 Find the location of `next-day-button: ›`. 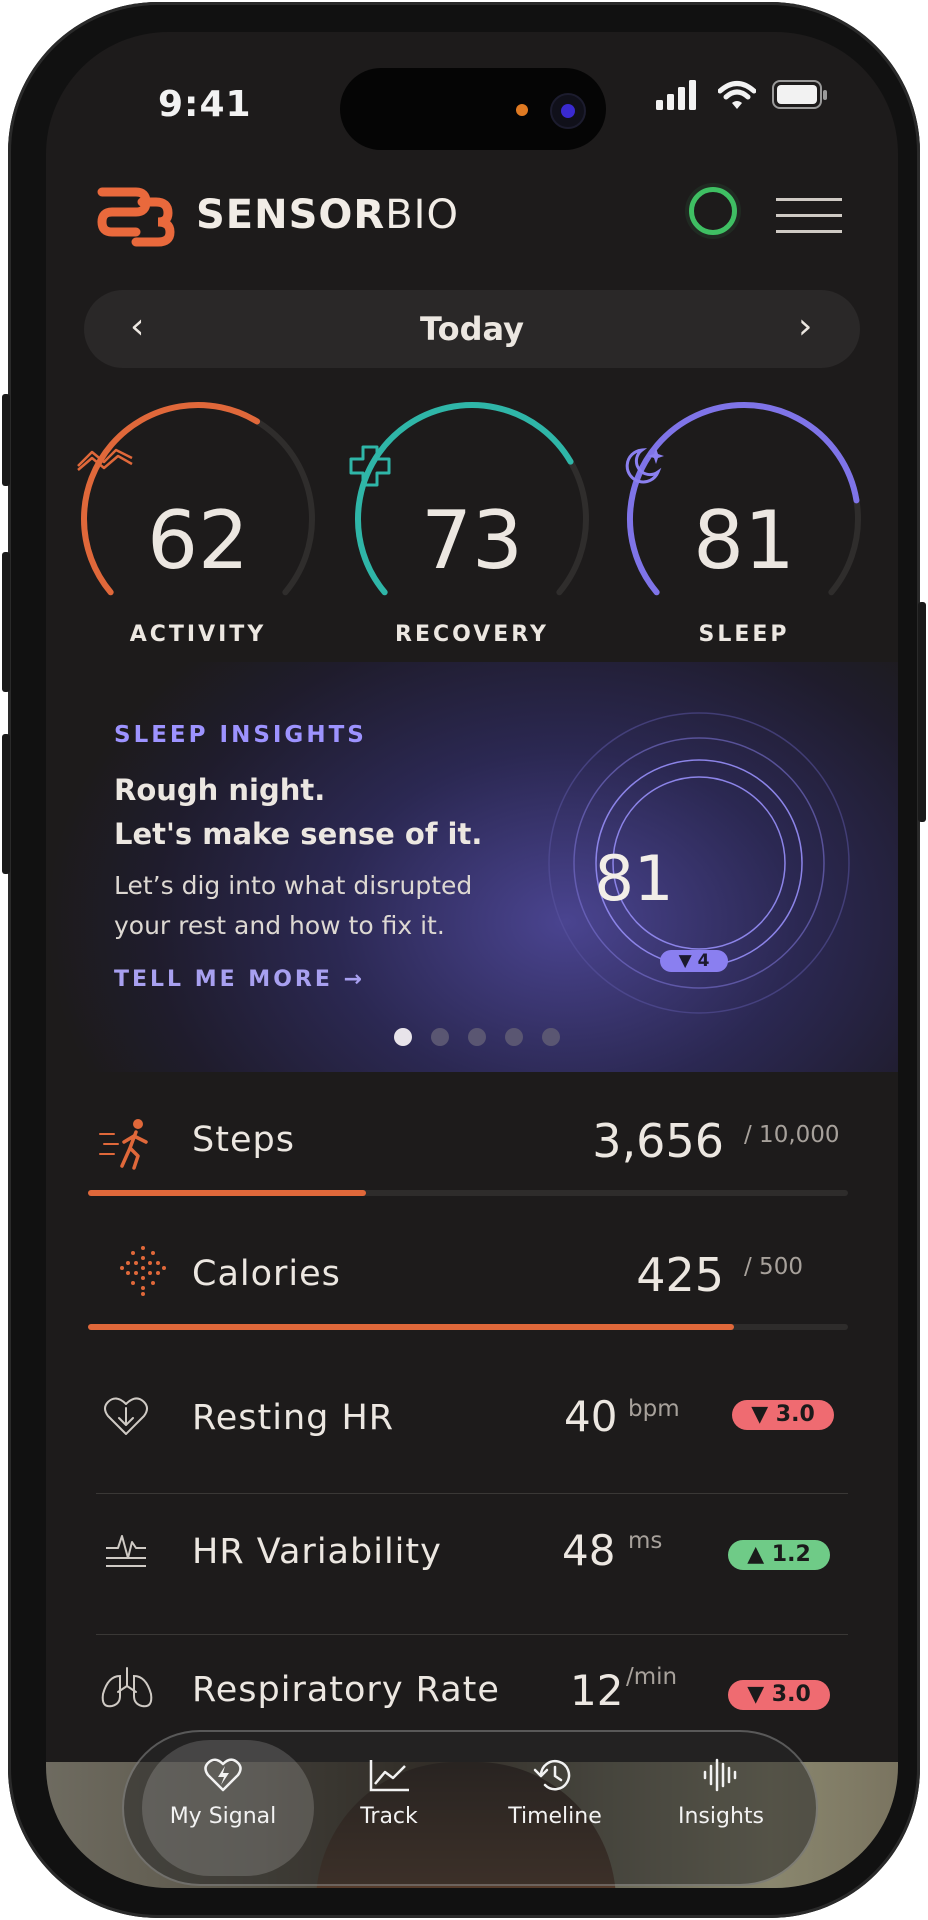

next-day-button: › is located at coordinates (805, 327).